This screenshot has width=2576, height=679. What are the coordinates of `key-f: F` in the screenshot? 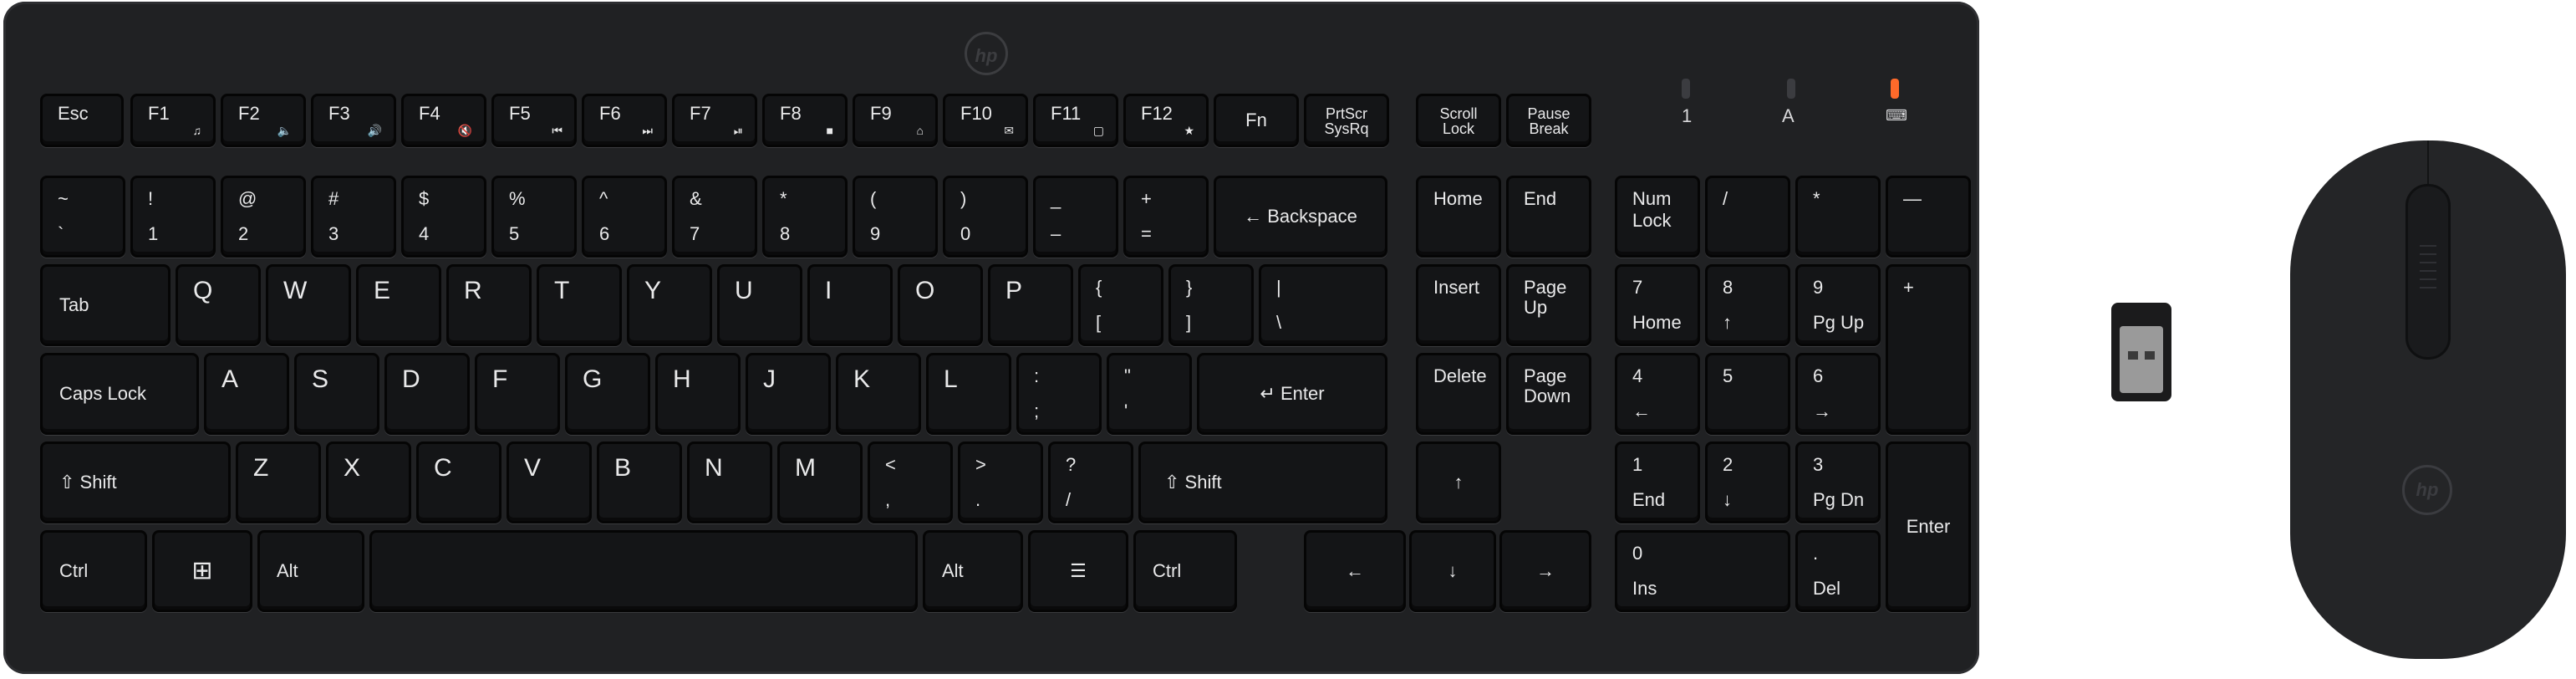 It's located at (517, 394).